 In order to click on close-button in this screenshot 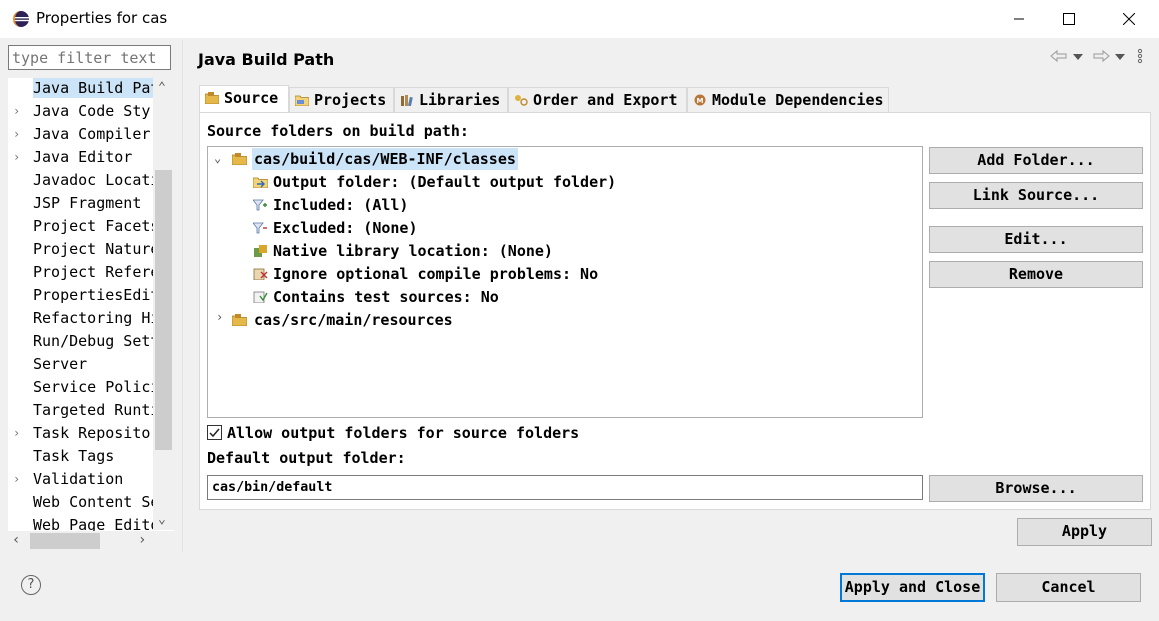, I will do `click(1129, 19)`.